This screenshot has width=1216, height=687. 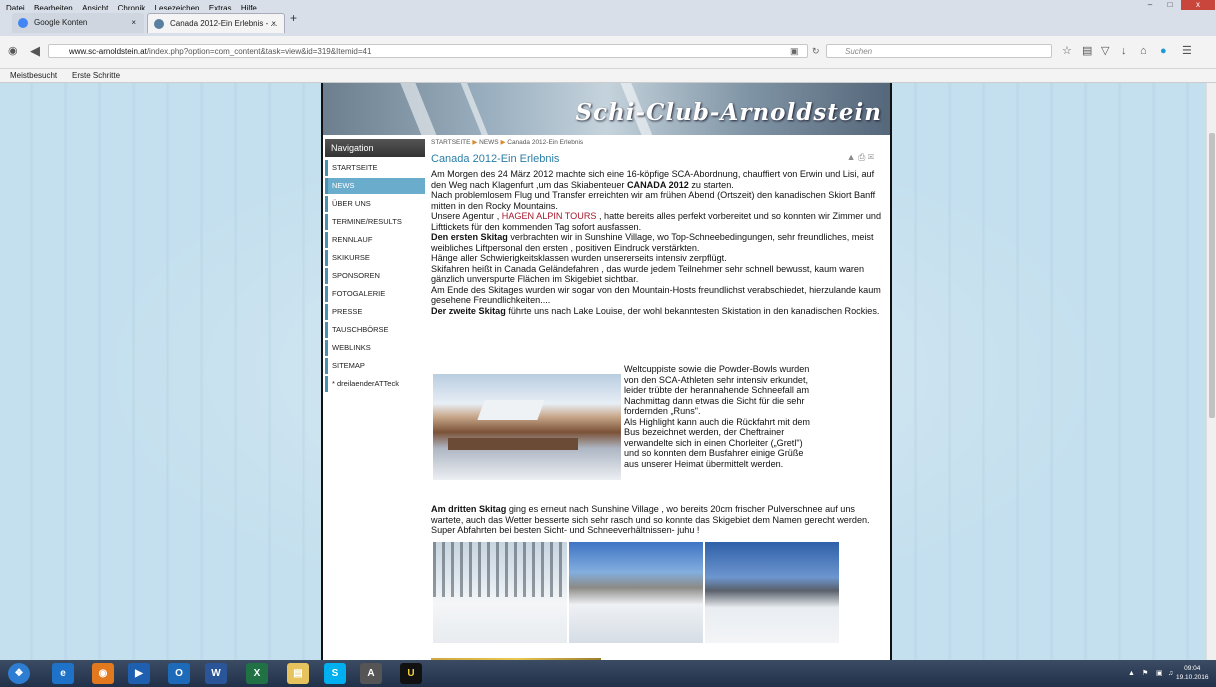 What do you see at coordinates (375, 186) in the screenshot?
I see `nav-item-news: NEWS` at bounding box center [375, 186].